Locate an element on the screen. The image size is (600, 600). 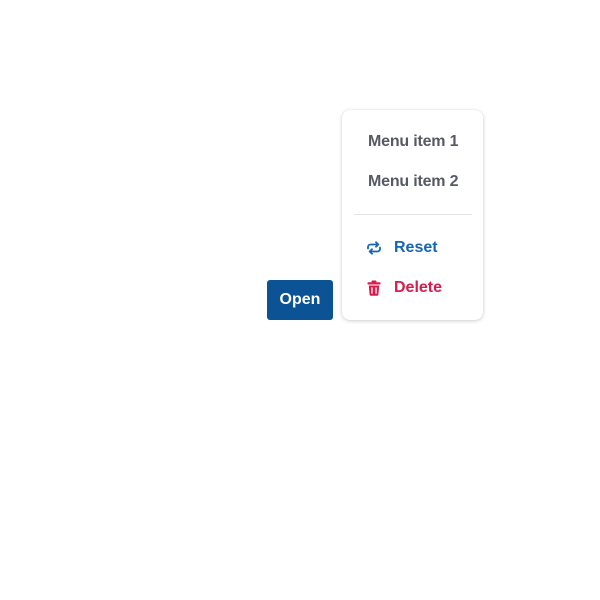
trash-icon is located at coordinates (374, 288).